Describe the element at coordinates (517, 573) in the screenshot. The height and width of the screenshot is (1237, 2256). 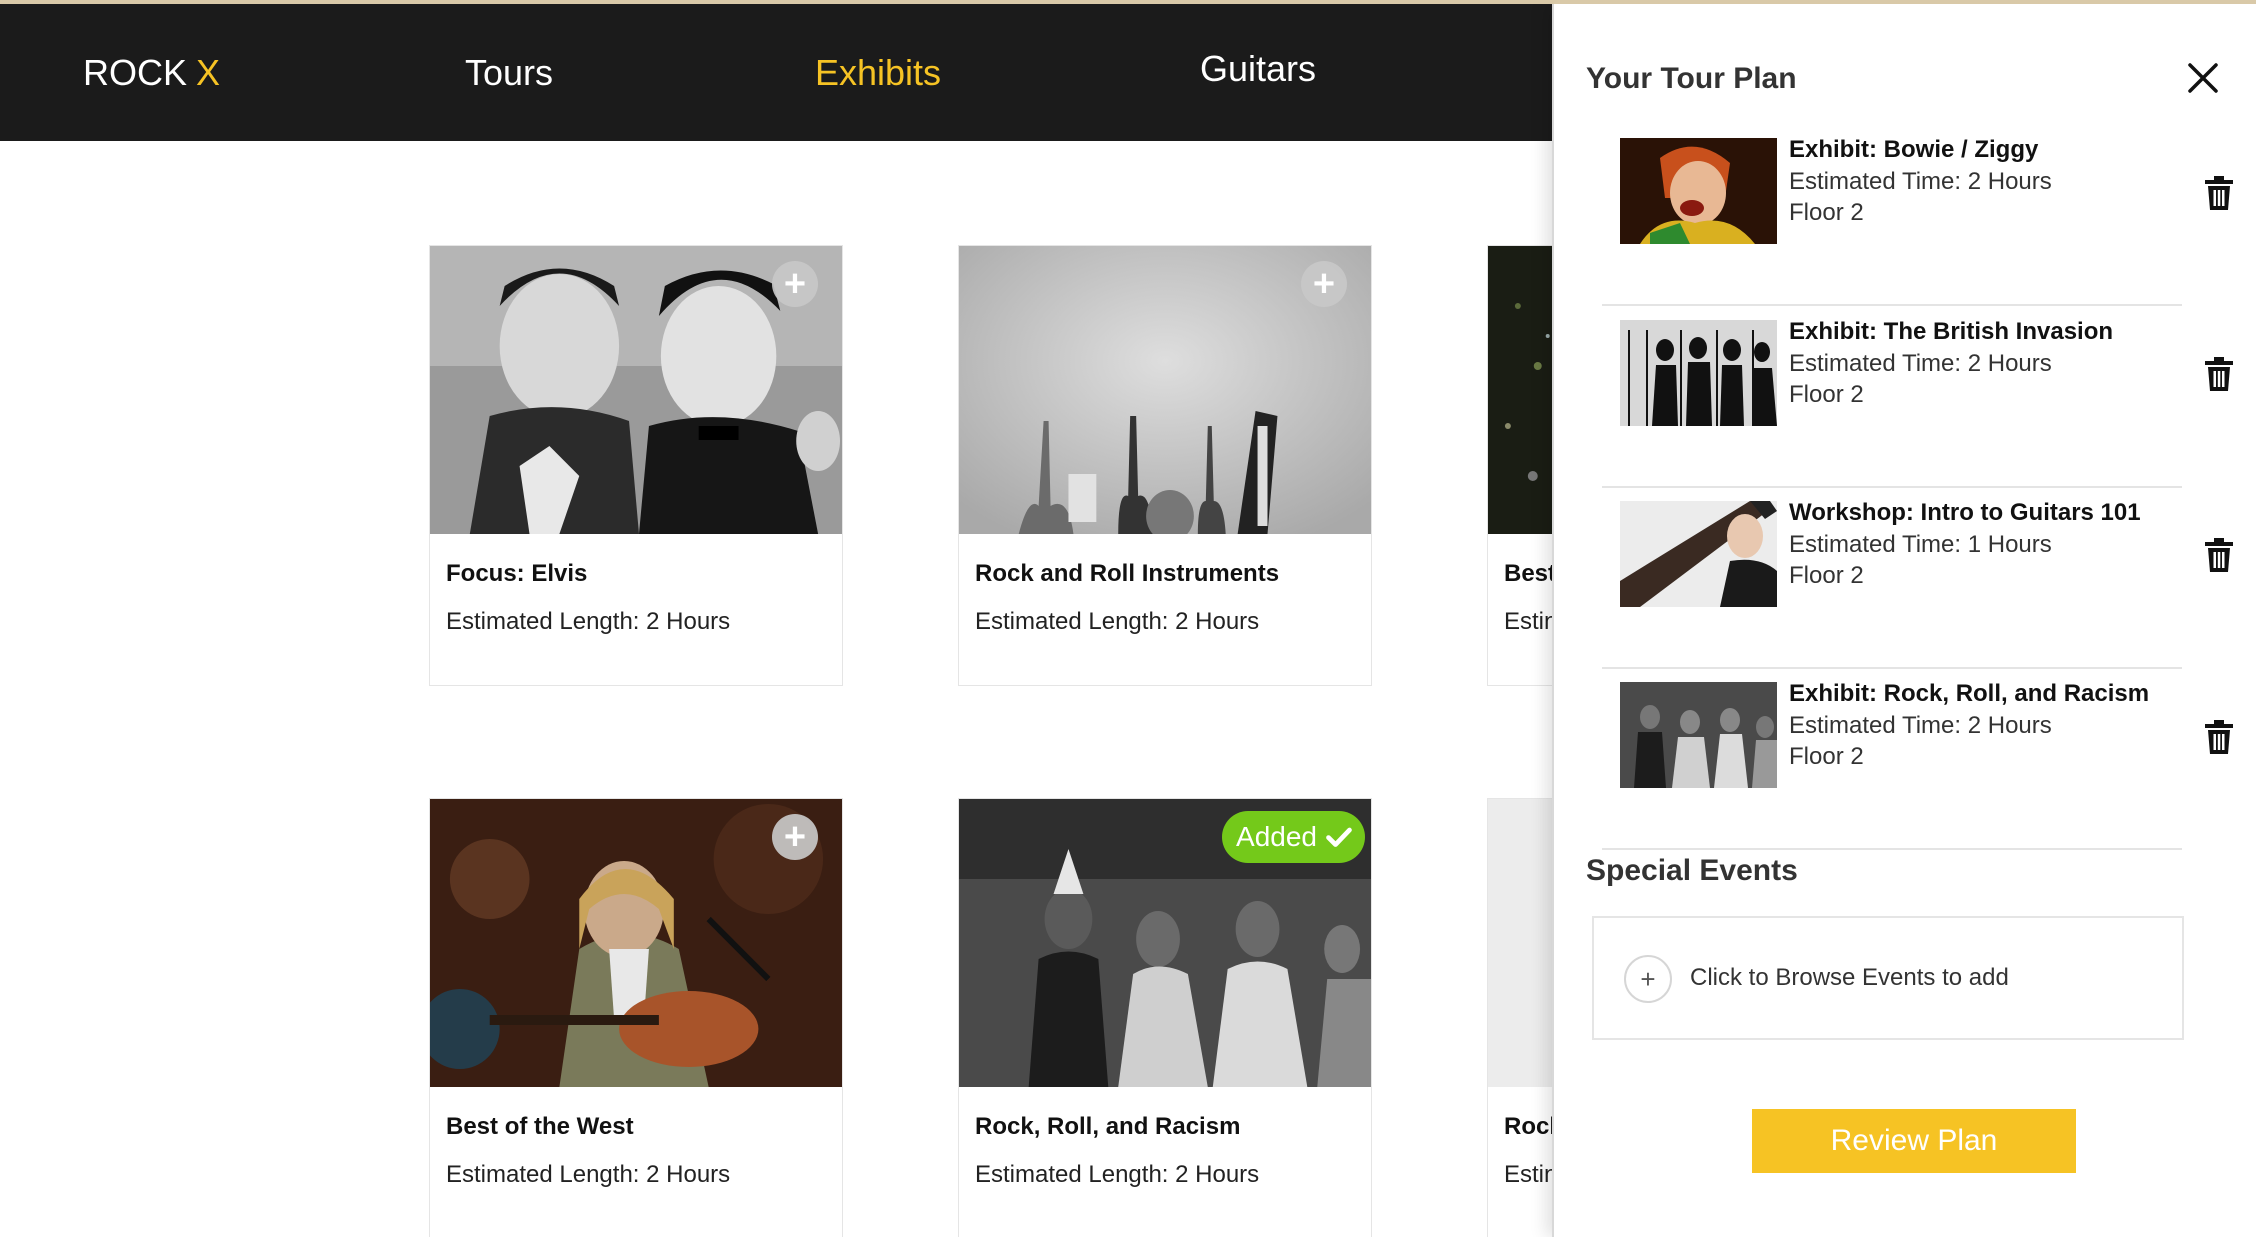
I see `card-title: Focus: Elvis` at that location.